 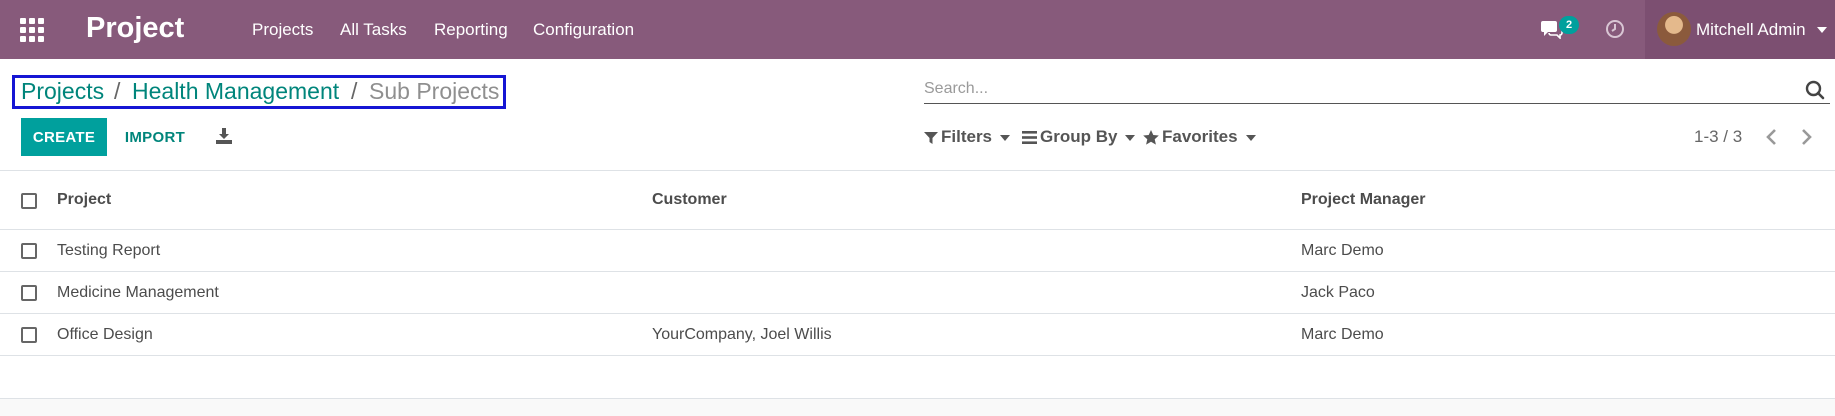 What do you see at coordinates (373, 30) in the screenshot?
I see `menu-all-tasks: All Tasks` at bounding box center [373, 30].